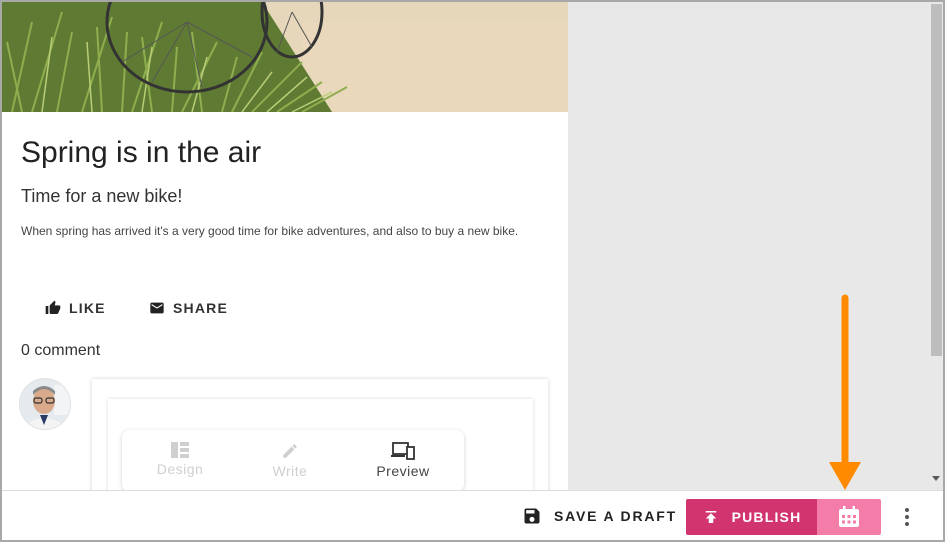 The image size is (945, 542). What do you see at coordinates (180, 450) in the screenshot?
I see `grid-layout-icon` at bounding box center [180, 450].